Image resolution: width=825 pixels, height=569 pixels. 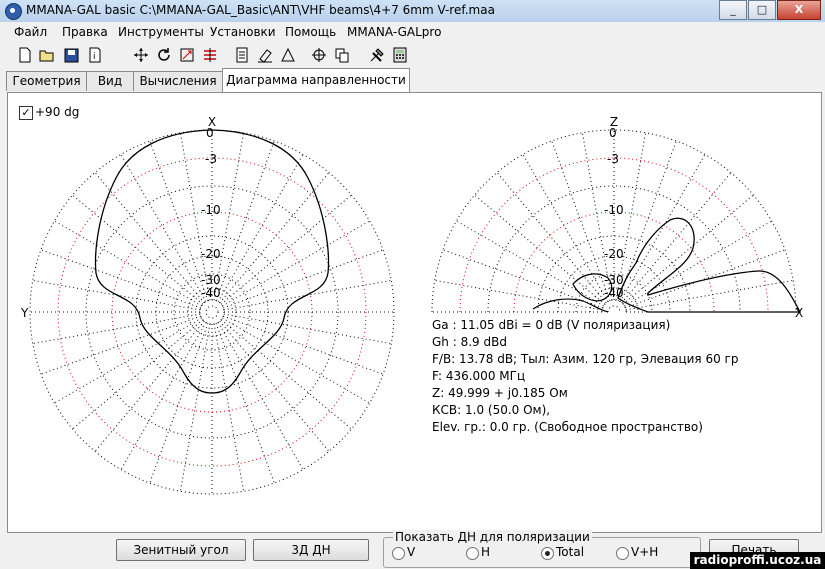 I want to click on save-icon, so click(x=71, y=55).